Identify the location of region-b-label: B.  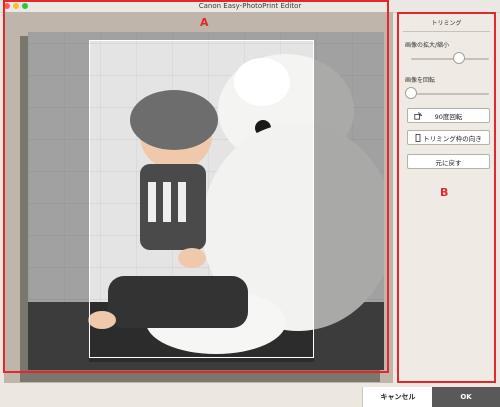
(444, 192).